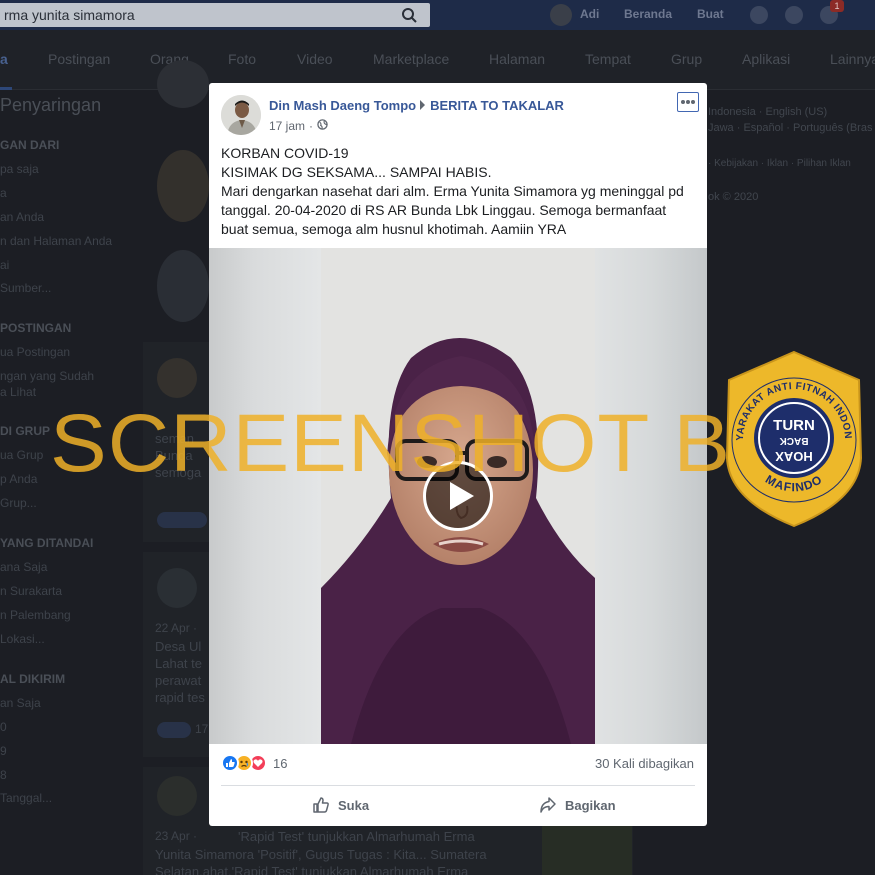 The image size is (875, 875). What do you see at coordinates (837, 6) in the screenshot?
I see `notification-badge: 1` at bounding box center [837, 6].